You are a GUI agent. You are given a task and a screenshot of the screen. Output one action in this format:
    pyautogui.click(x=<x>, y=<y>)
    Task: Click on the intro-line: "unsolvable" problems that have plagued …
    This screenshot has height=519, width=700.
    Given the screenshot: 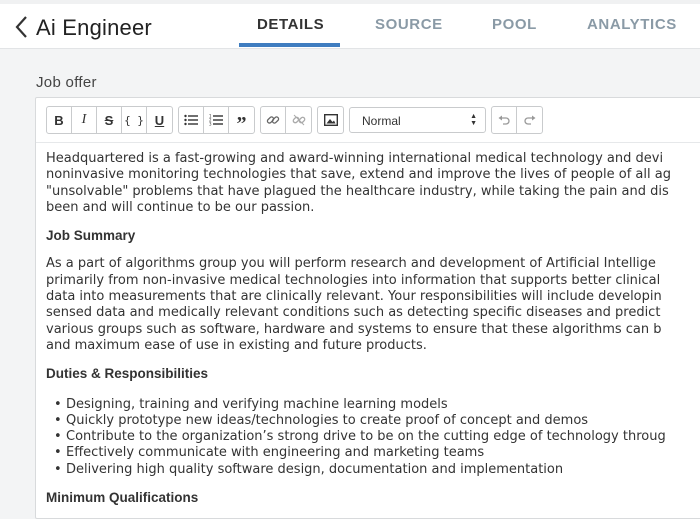 What is the action you would take?
    pyautogui.click(x=357, y=191)
    